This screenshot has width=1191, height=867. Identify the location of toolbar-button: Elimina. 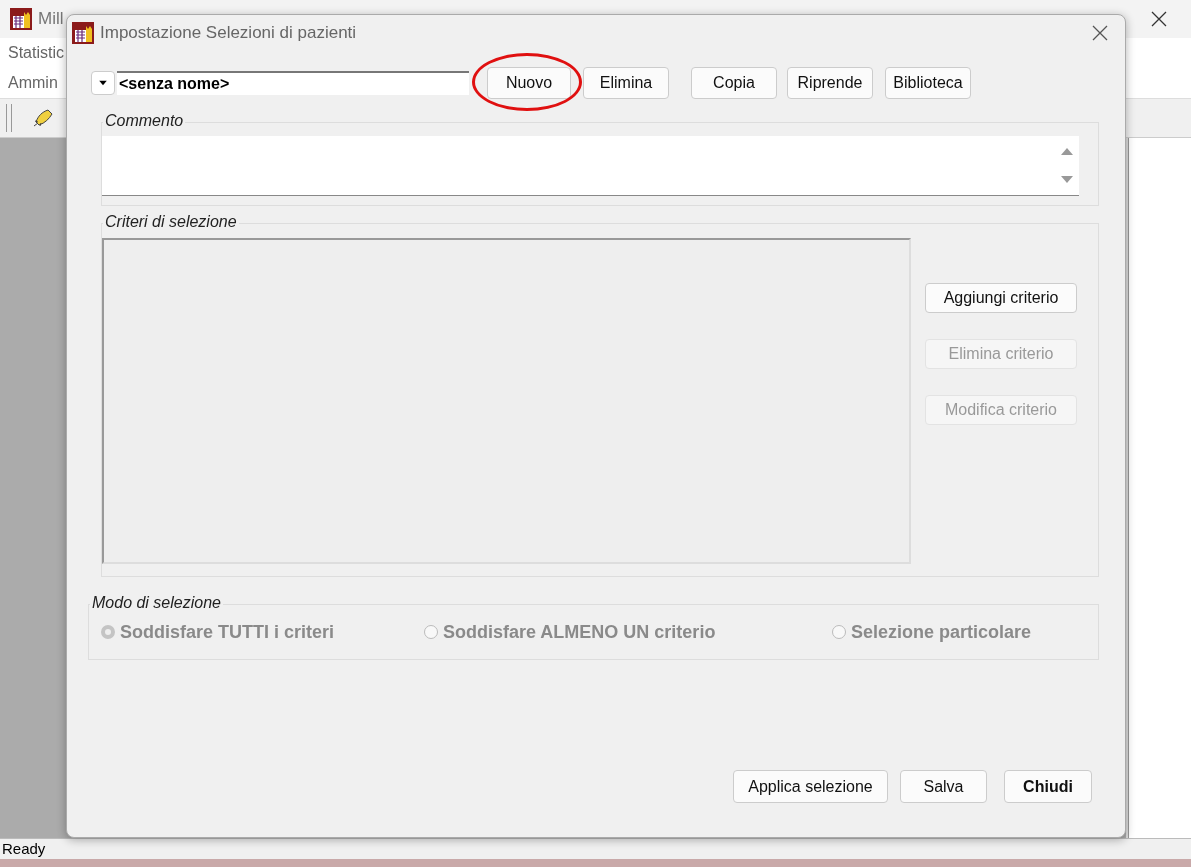
(626, 83).